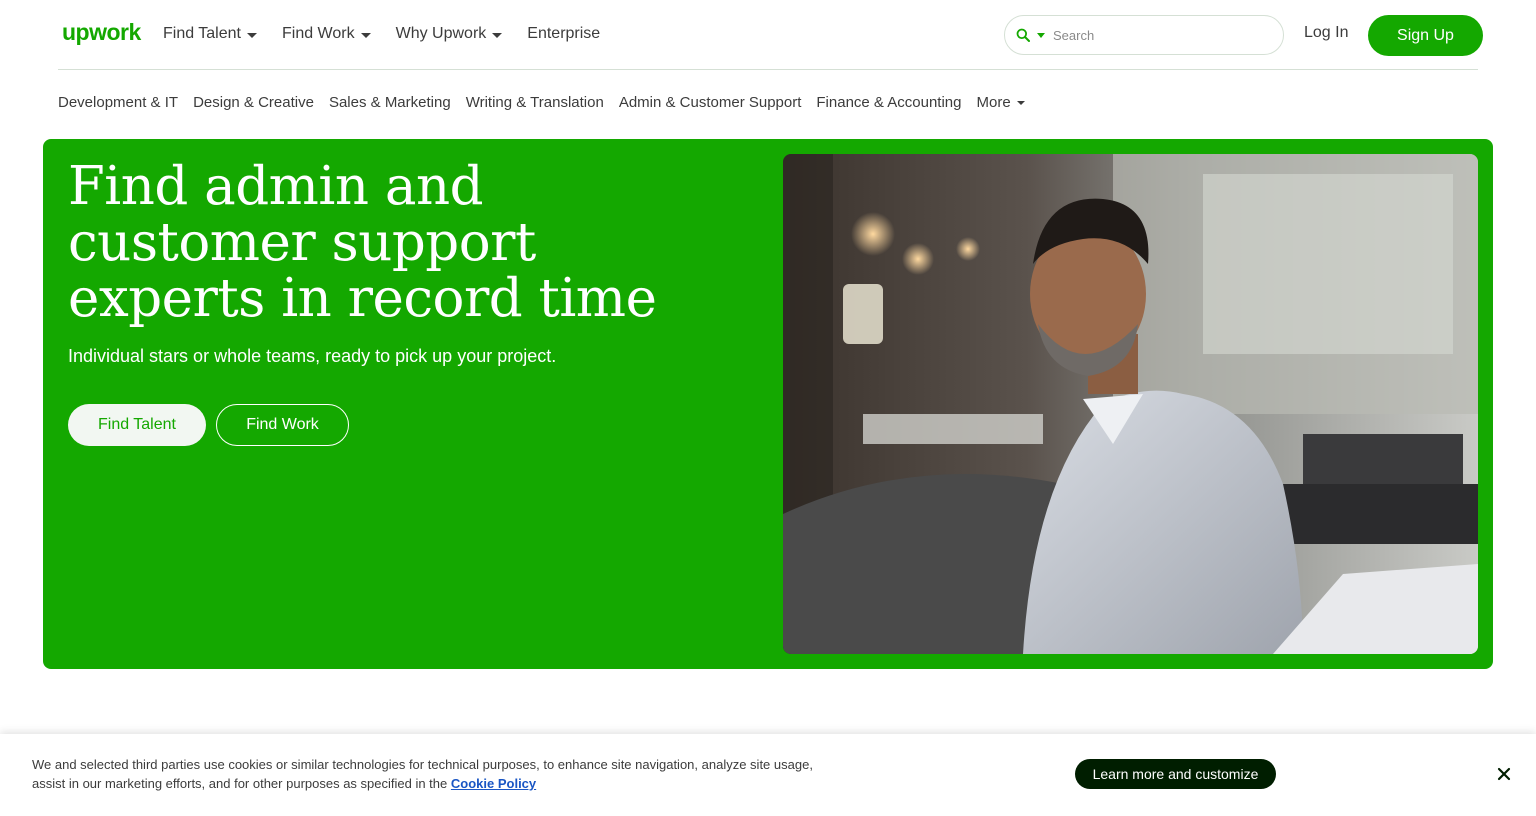 The width and height of the screenshot is (1536, 816). Describe the element at coordinates (1041, 35) in the screenshot. I see `search-type-dropdown-icon` at that location.